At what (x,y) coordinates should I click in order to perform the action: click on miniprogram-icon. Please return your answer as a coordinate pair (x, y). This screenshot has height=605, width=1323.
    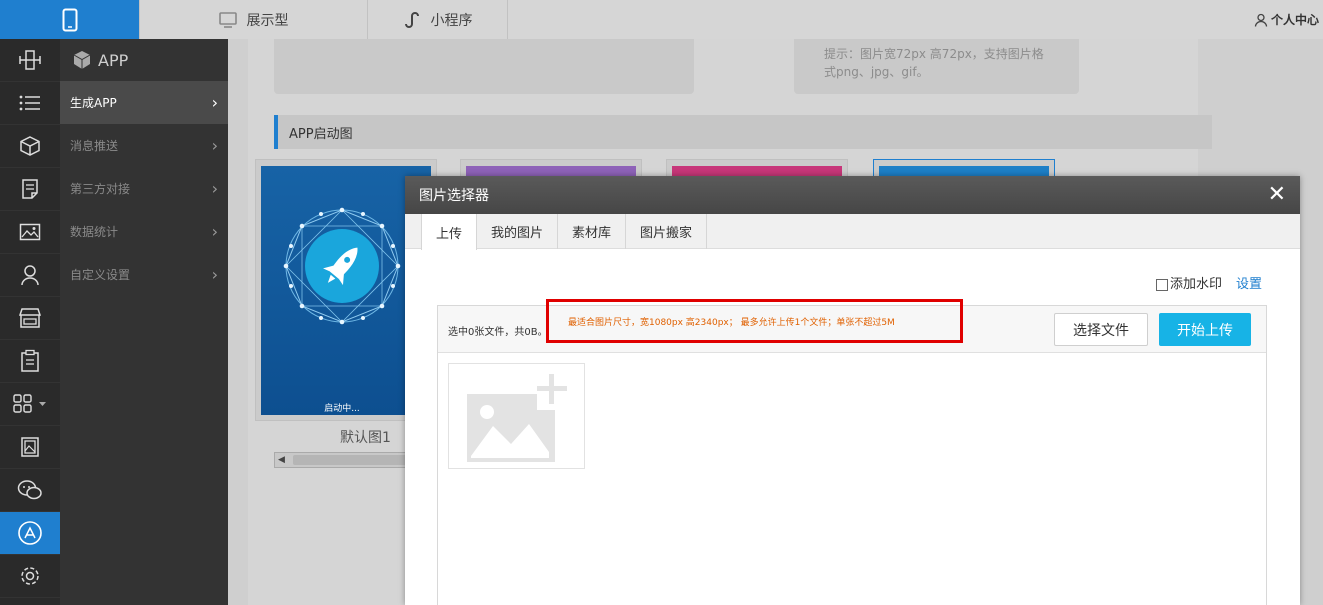
    Looking at the image, I should click on (411, 19).